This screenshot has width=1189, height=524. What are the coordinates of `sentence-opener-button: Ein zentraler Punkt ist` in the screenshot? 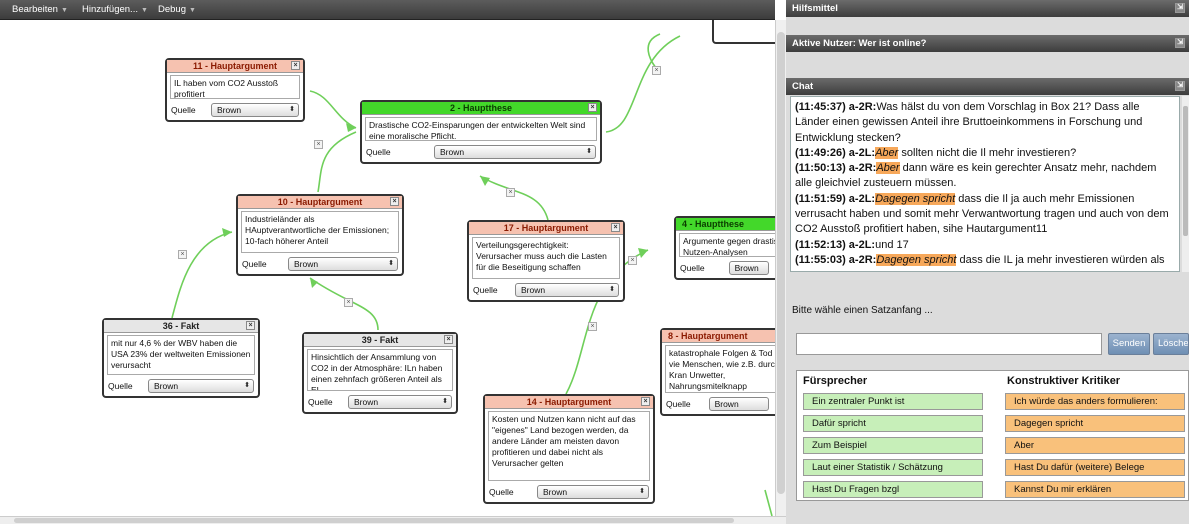 It's located at (893, 401).